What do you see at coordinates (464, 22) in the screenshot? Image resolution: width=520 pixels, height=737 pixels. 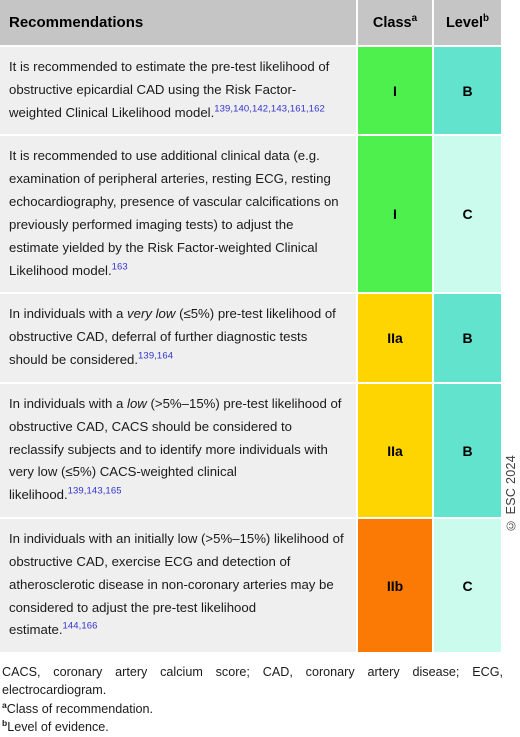 I see `column-header-level-label: Level` at bounding box center [464, 22].